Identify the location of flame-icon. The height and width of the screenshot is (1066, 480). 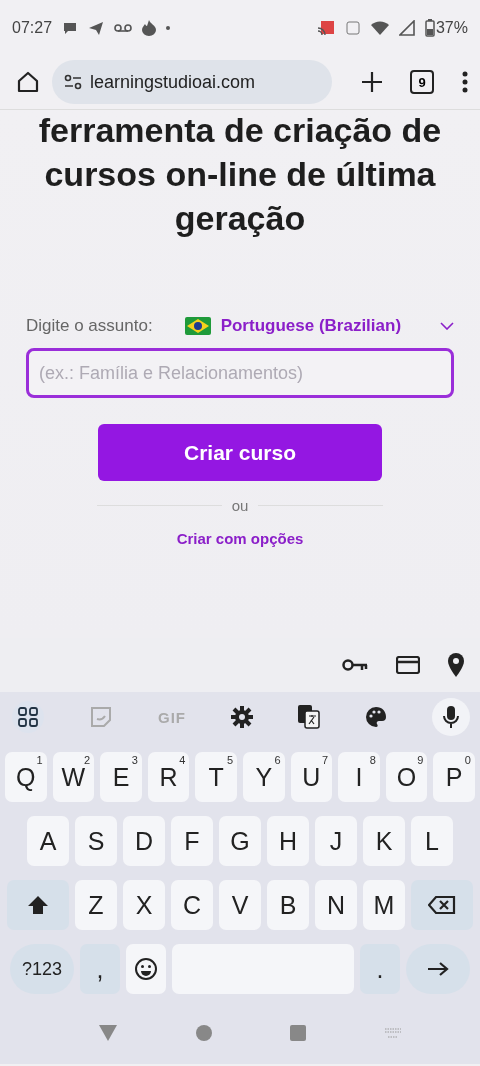
(149, 27).